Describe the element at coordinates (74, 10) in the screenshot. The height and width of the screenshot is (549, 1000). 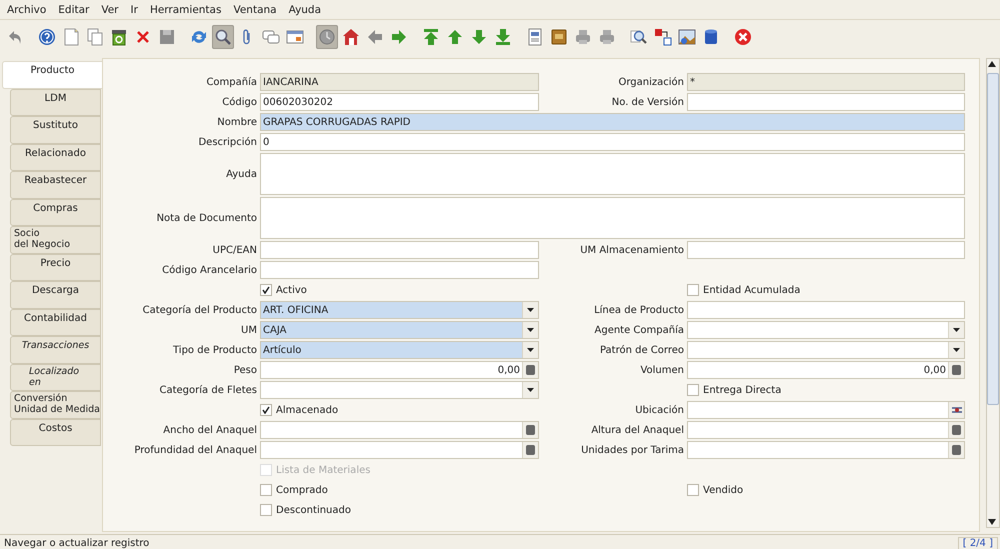
I see `menu-item: Editar` at that location.